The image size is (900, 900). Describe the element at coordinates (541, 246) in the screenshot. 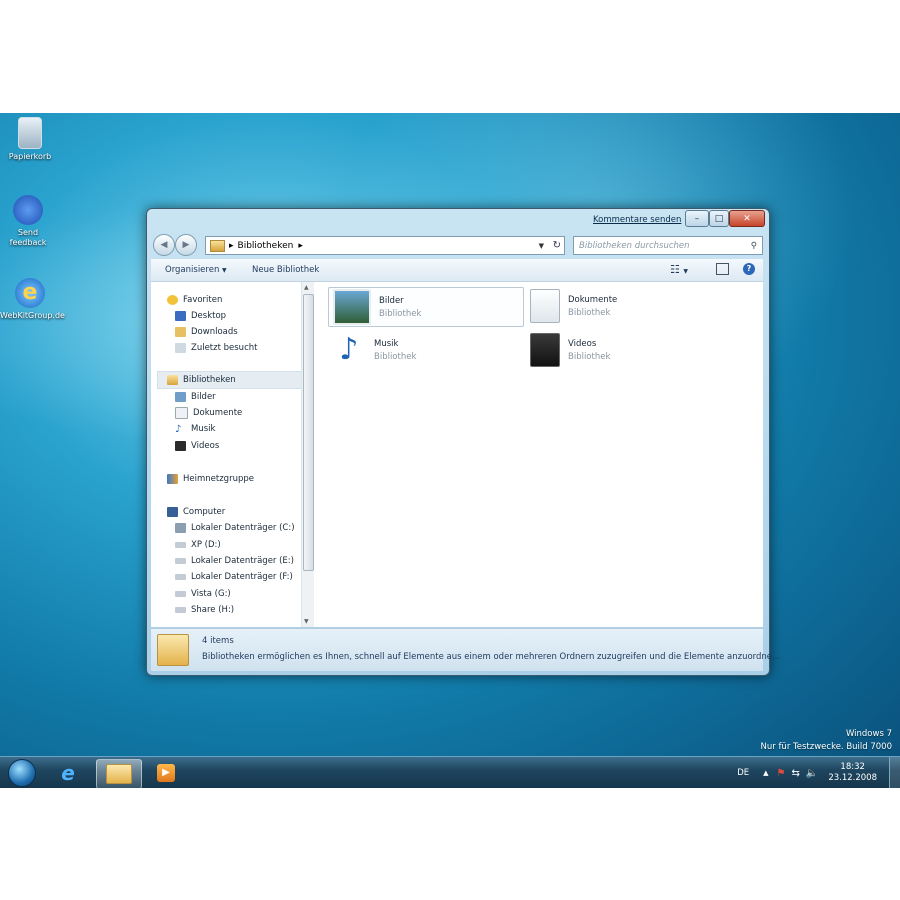

I see `address-dropdown-icon: ▼` at that location.